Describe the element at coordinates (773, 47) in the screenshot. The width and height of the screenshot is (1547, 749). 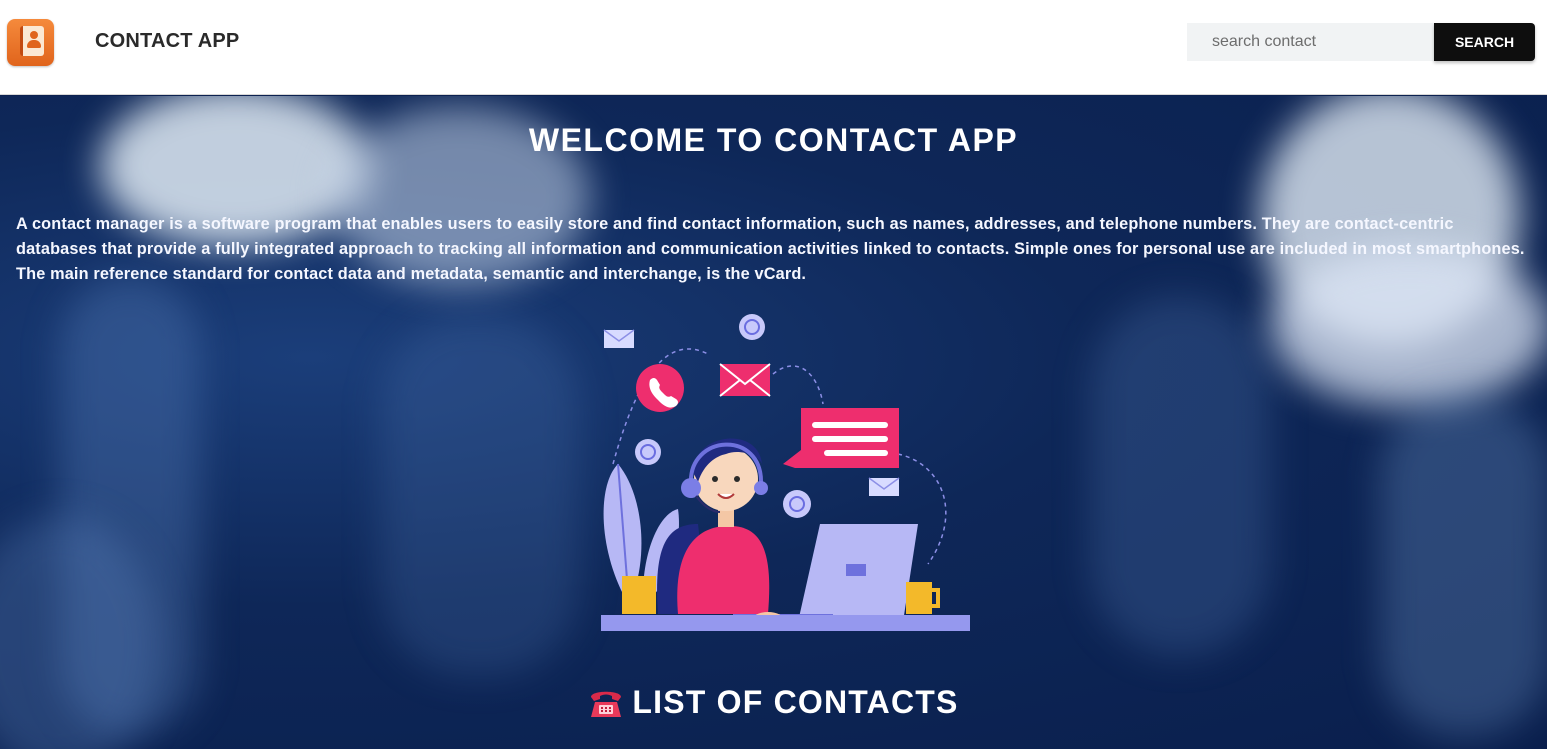
I see `navbar: CONTACT APP SEARCH` at that location.